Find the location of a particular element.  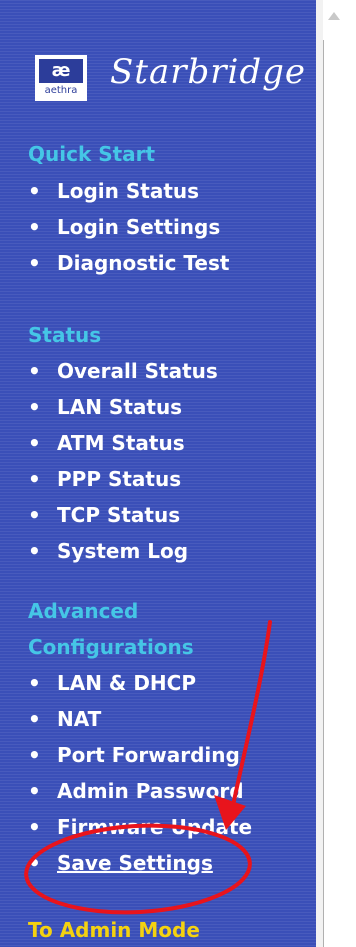

section-title-quick-start: Quick Start is located at coordinates (92, 154).